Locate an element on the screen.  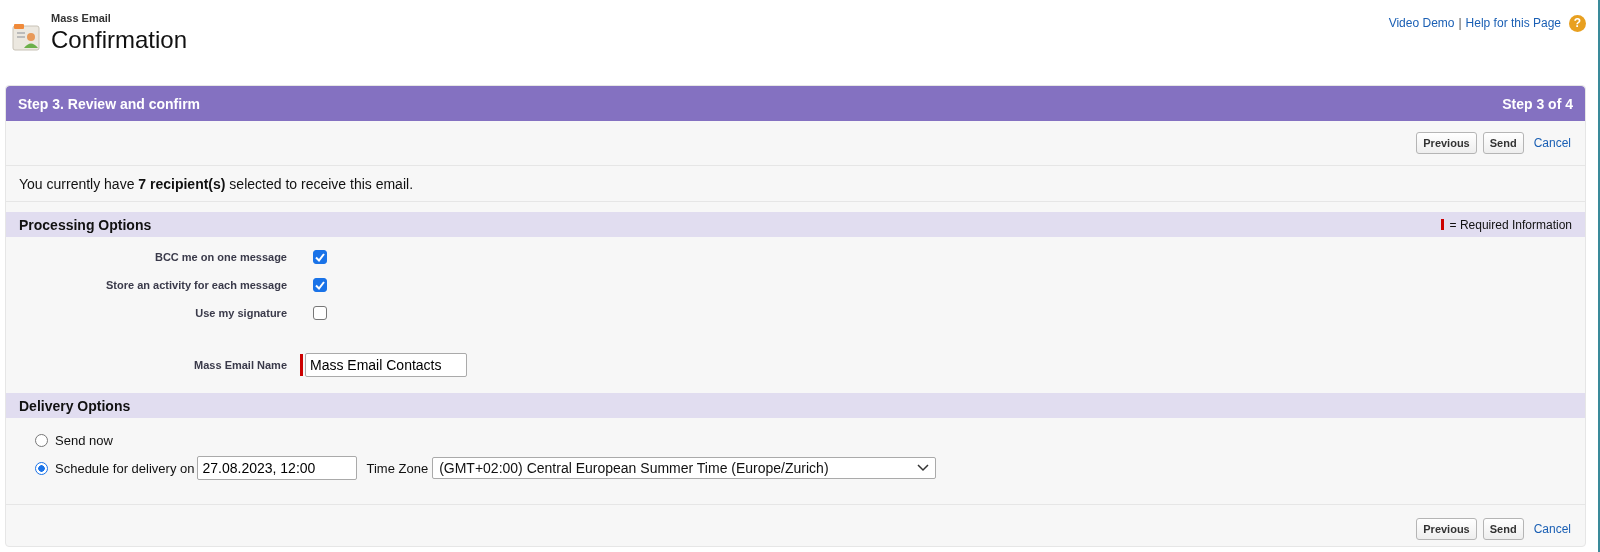
option-label: BCC me on one message is located at coordinates (220, 257).